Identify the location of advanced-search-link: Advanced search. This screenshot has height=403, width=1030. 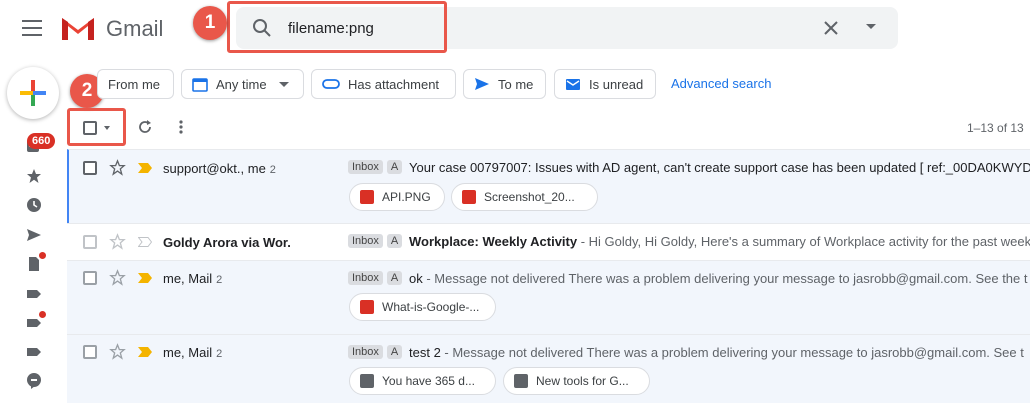
(721, 83).